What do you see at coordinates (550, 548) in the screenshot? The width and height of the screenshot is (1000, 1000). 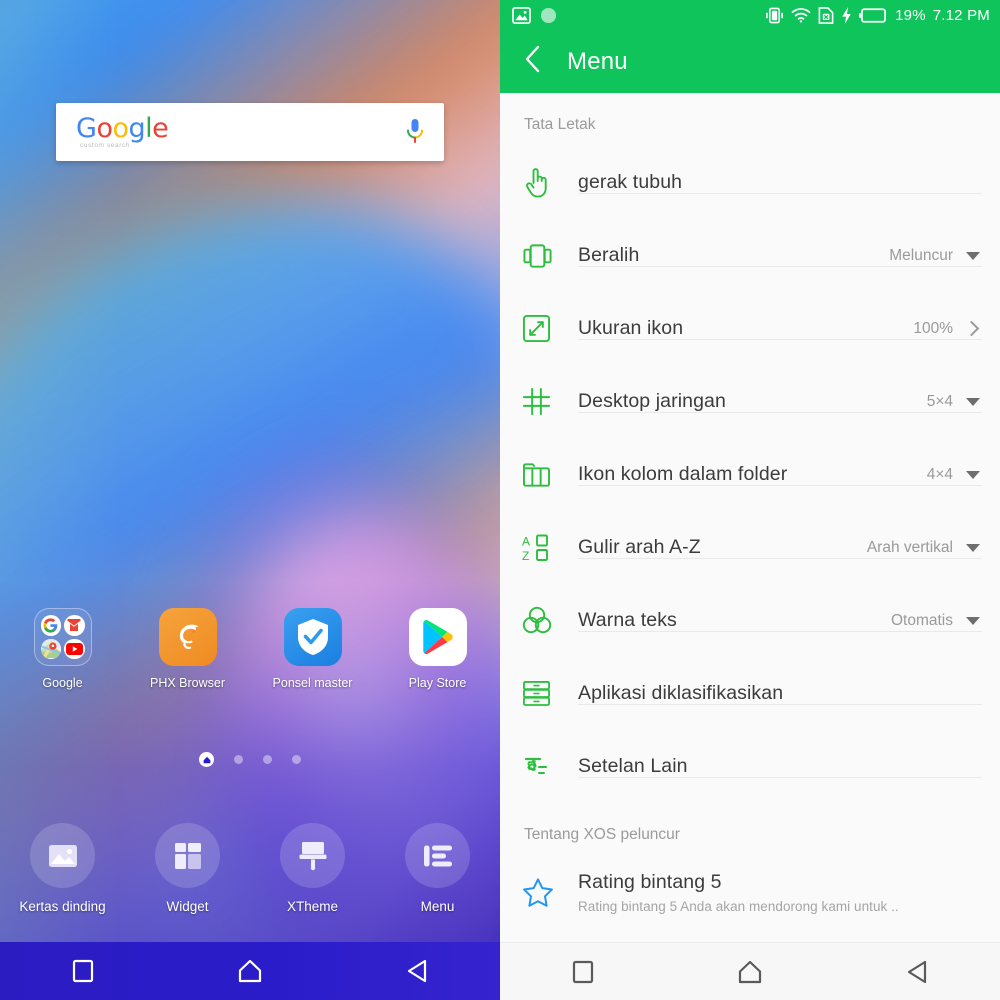 I see `sort-az-icon: A Z` at bounding box center [550, 548].